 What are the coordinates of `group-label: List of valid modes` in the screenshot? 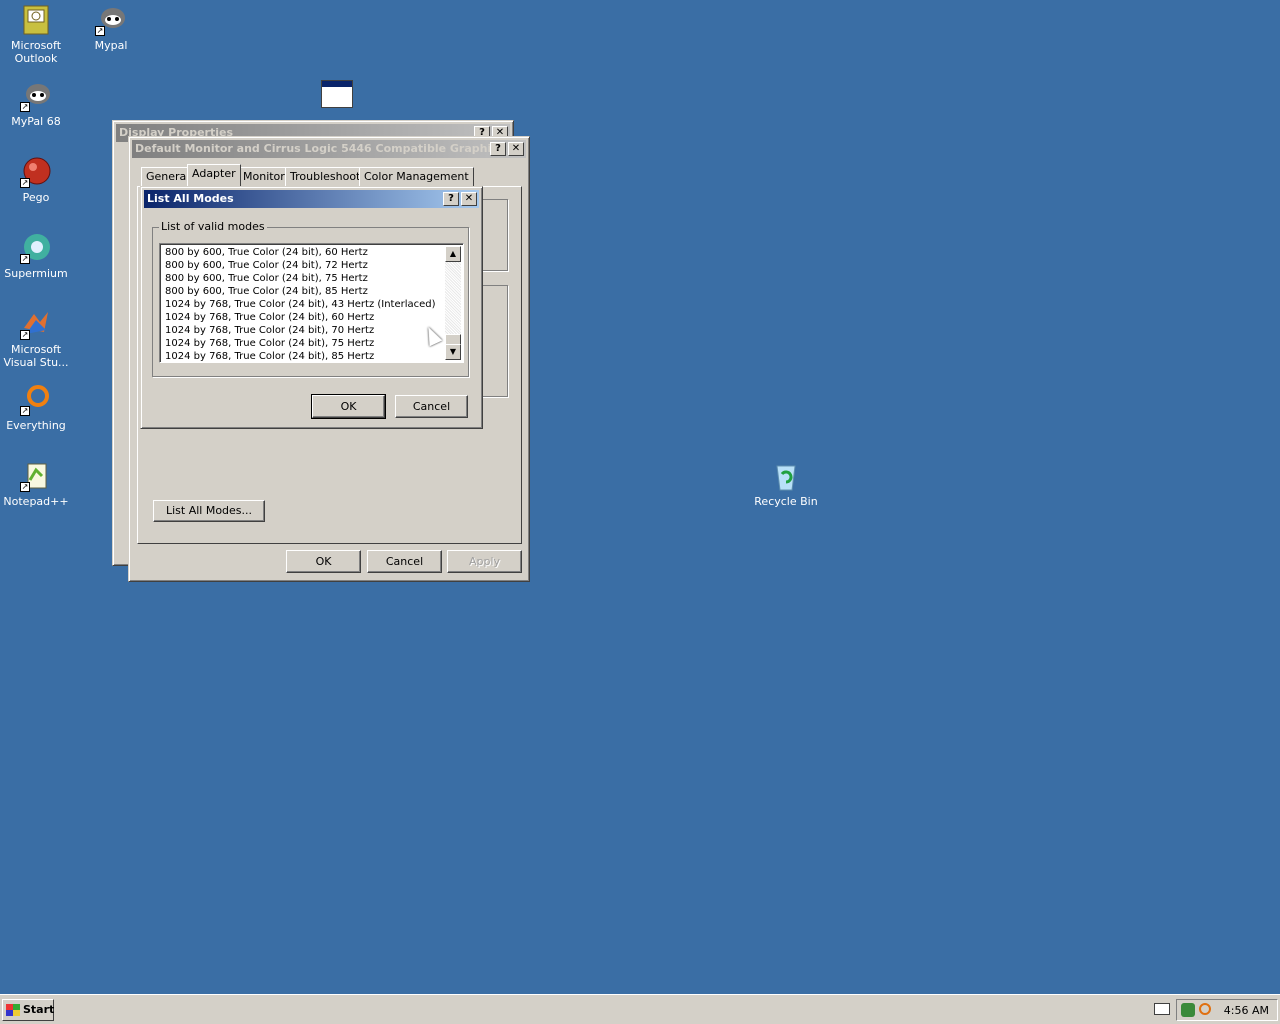 It's located at (213, 226).